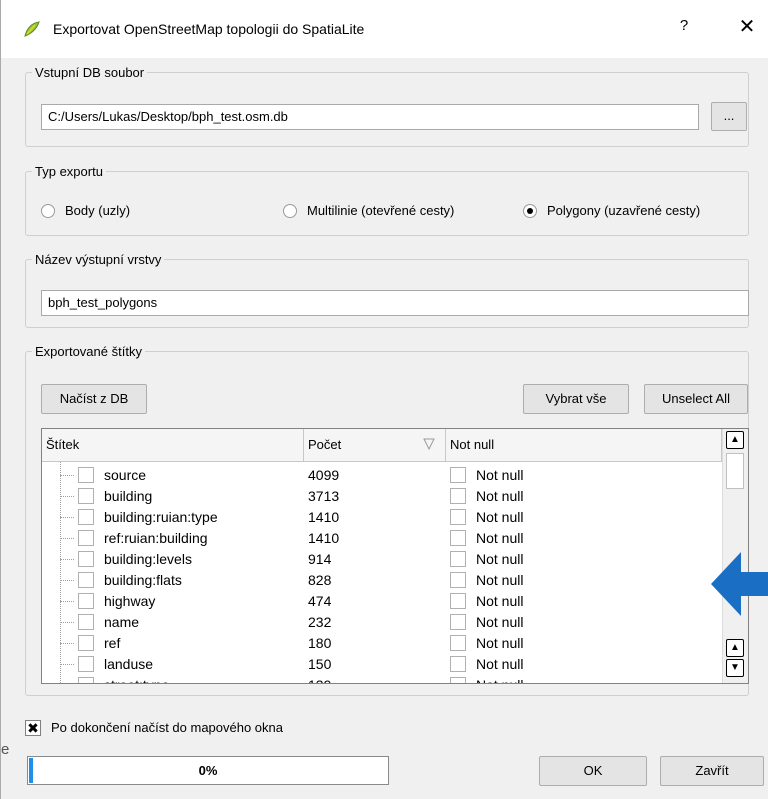  Describe the element at coordinates (129, 664) in the screenshot. I see `tag-name: landuse` at that location.